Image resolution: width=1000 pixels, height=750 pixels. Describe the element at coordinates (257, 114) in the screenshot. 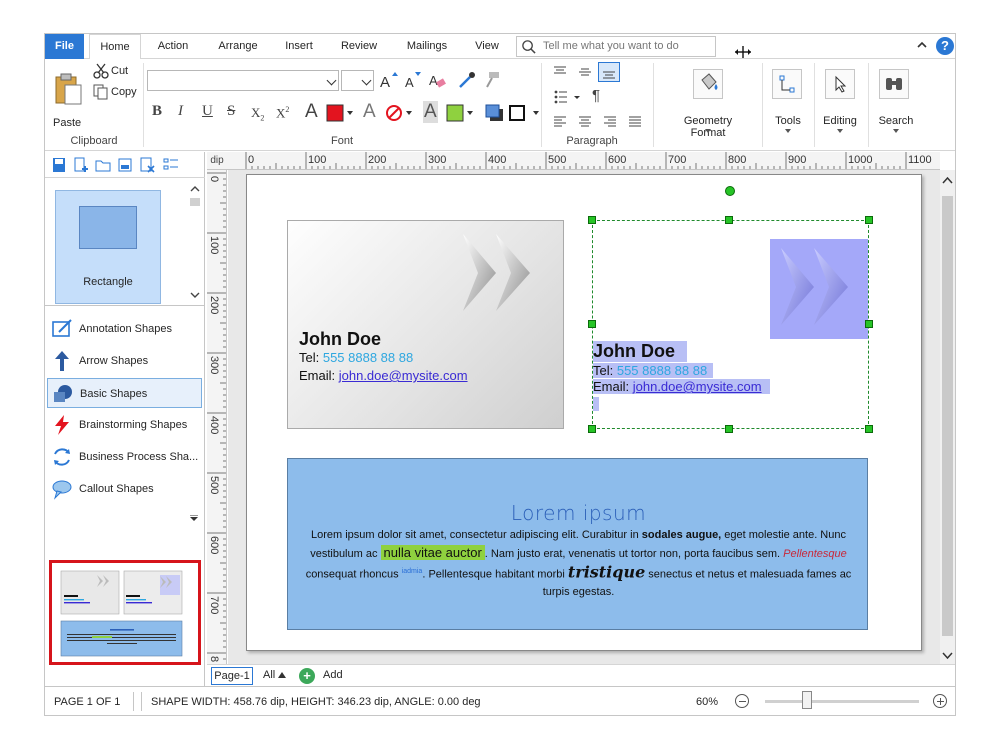

I see `subscript-button: X2` at that location.